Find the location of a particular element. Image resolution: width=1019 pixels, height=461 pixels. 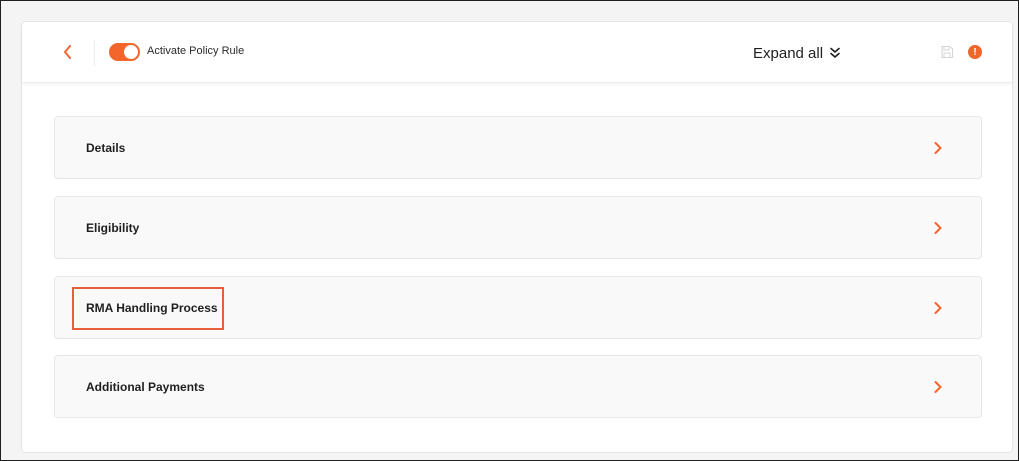

toolbar-divider is located at coordinates (94, 53).